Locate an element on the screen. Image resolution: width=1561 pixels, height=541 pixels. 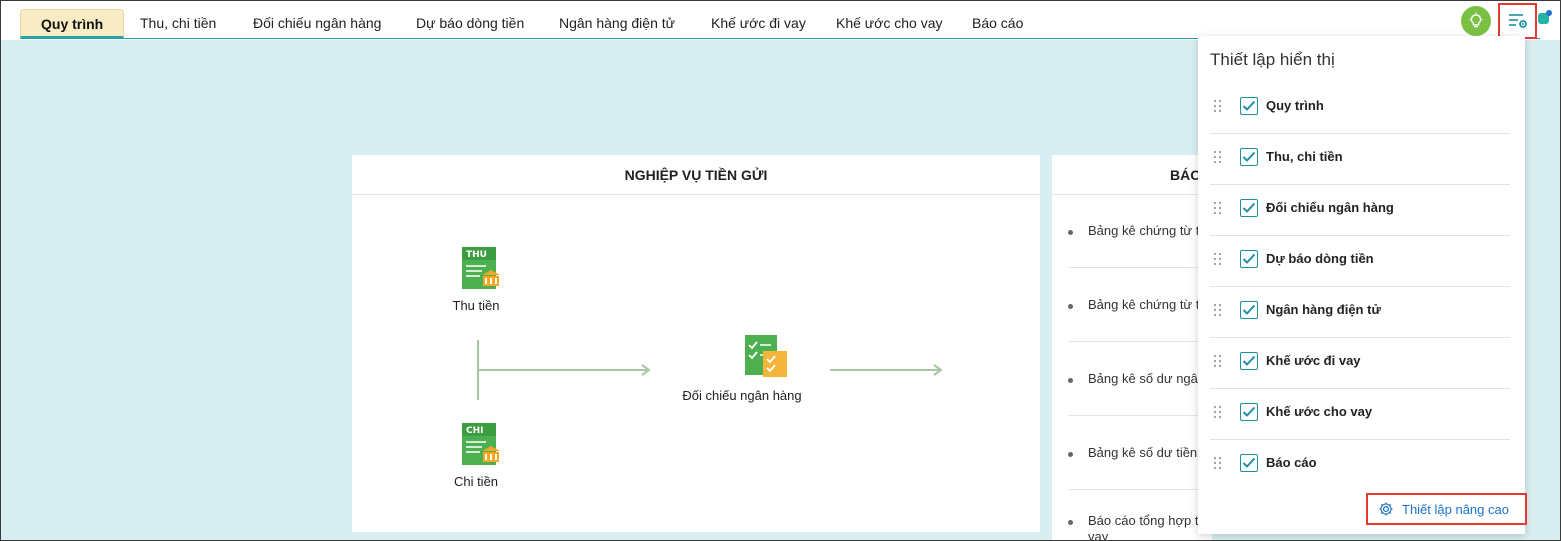
advanced-settings-button: Thiết lập nâng cao is located at coordinates (1446, 509).